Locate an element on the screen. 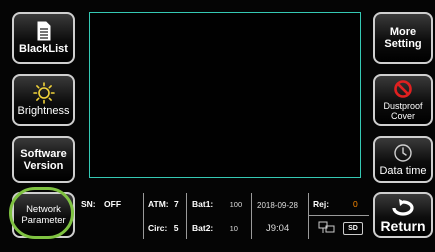  atm-status: ATM: 7 is located at coordinates (163, 204).